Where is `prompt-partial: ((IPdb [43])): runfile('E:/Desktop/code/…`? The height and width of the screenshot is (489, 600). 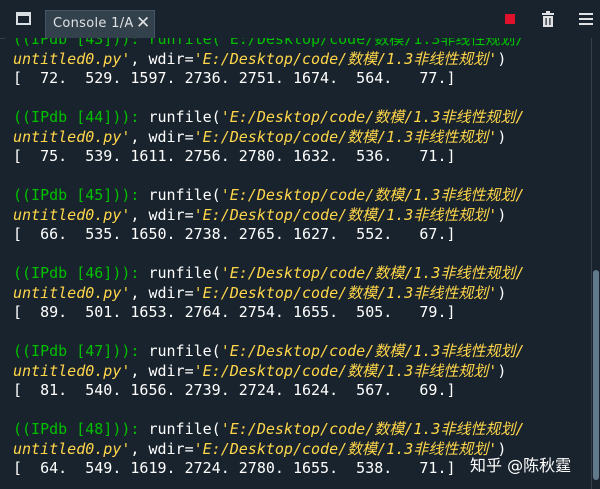 prompt-partial: ((IPdb [43])): runfile('E:/Desktop/code/… is located at coordinates (269, 43).